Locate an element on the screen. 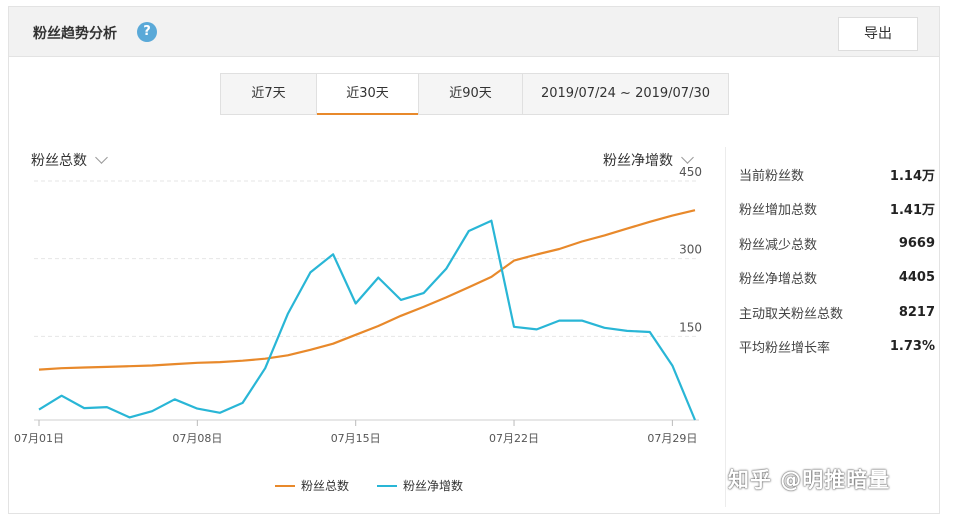 The width and height of the screenshot is (963, 517). stat-label: 粉丝减少总数 is located at coordinates (778, 245).